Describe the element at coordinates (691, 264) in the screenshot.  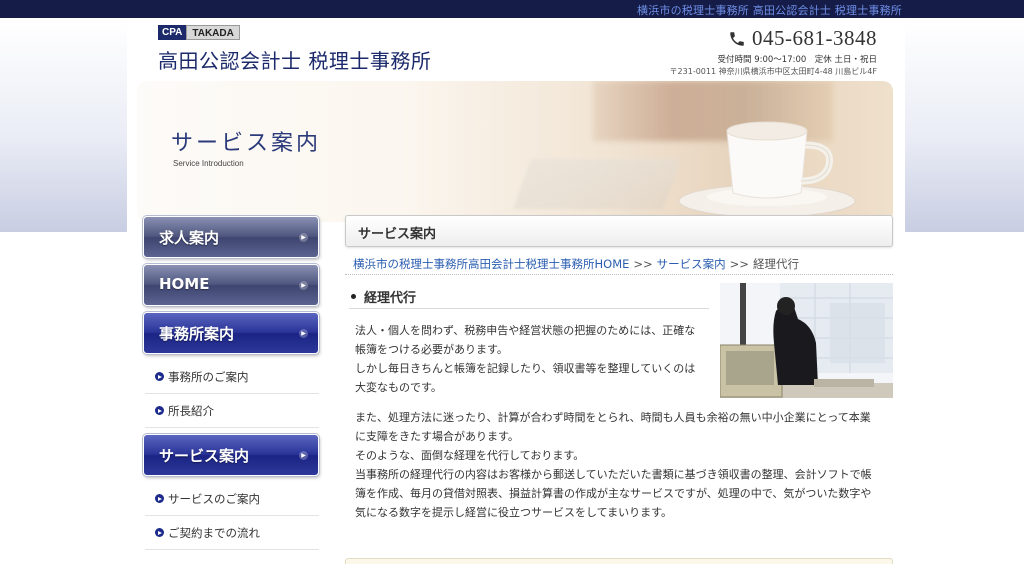
I see `breadcrumb-services-link: サービス案内` at that location.